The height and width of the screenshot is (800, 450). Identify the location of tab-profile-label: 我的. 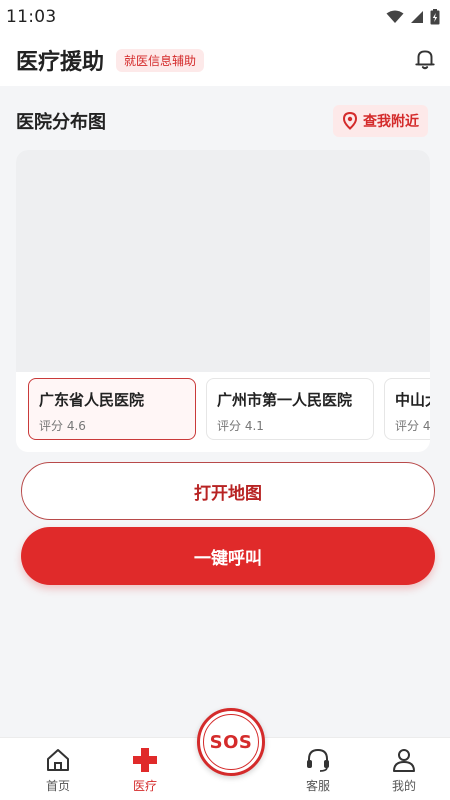
(403, 786).